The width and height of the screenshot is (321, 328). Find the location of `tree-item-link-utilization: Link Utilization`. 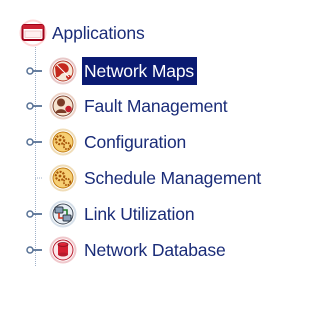

tree-item-link-utilization: Link Utilization is located at coordinates (110, 214).